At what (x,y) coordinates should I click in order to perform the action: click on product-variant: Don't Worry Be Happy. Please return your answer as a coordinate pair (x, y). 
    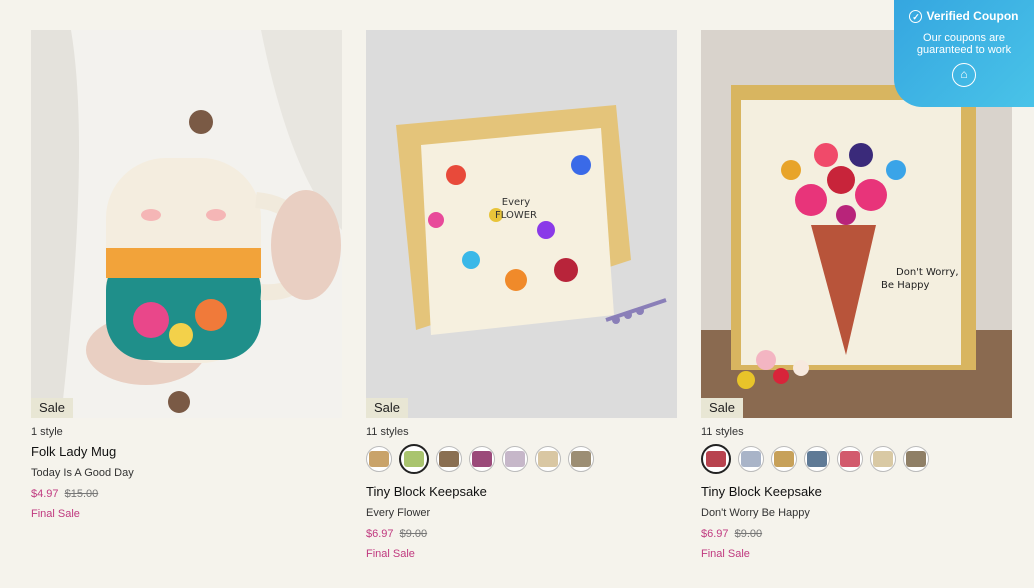
    Looking at the image, I should click on (755, 513).